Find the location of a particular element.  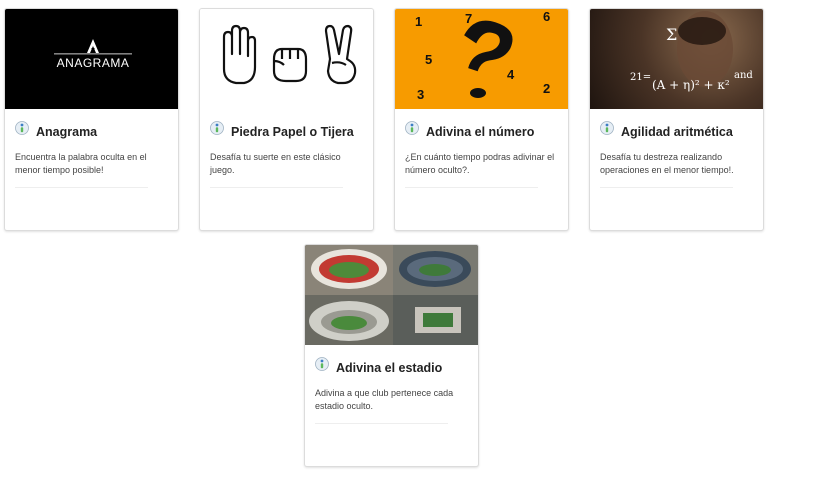

anagrama-logo-icon: ANAGRAMA is located at coordinates (93, 57).